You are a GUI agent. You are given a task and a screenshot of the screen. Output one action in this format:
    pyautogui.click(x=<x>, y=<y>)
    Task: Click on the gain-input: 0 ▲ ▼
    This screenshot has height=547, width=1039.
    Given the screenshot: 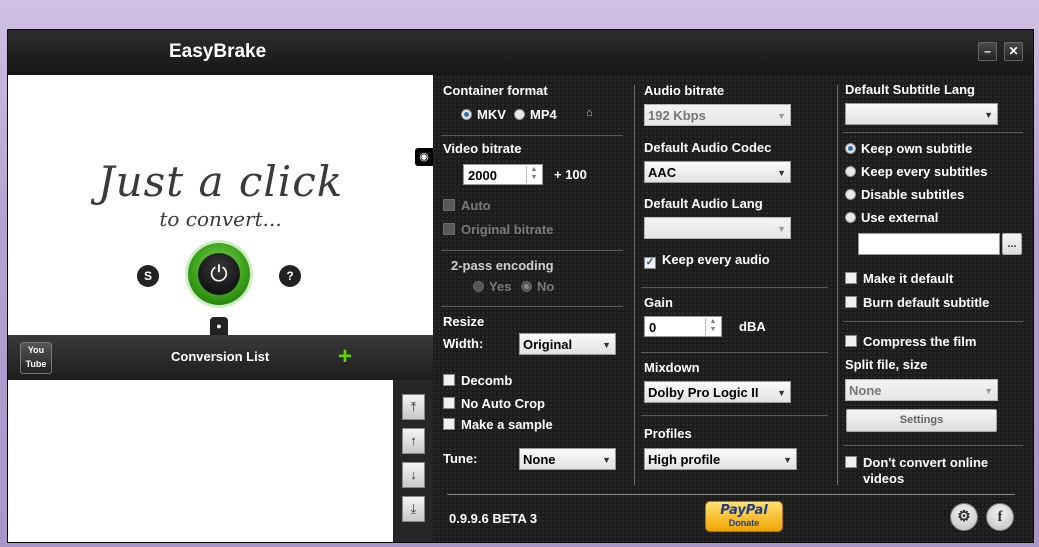 What is the action you would take?
    pyautogui.click(x=683, y=326)
    